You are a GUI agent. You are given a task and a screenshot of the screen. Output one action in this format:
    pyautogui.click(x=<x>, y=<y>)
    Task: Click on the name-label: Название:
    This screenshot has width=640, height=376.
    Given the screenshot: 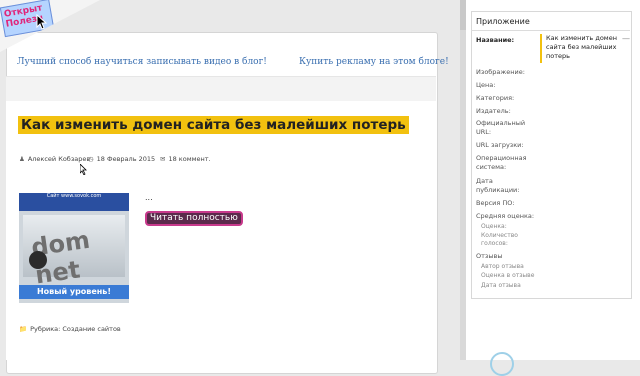 What is the action you would take?
    pyautogui.click(x=495, y=40)
    